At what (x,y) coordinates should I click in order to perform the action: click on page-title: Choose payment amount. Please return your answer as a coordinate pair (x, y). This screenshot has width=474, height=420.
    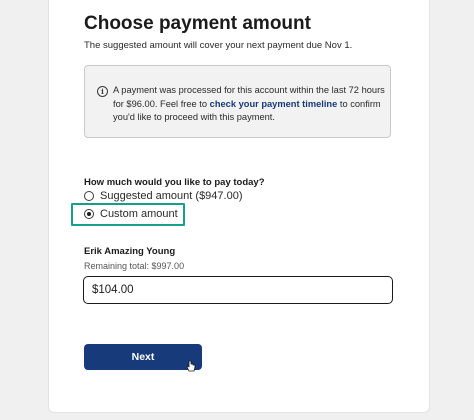
    Looking at the image, I should click on (197, 23).